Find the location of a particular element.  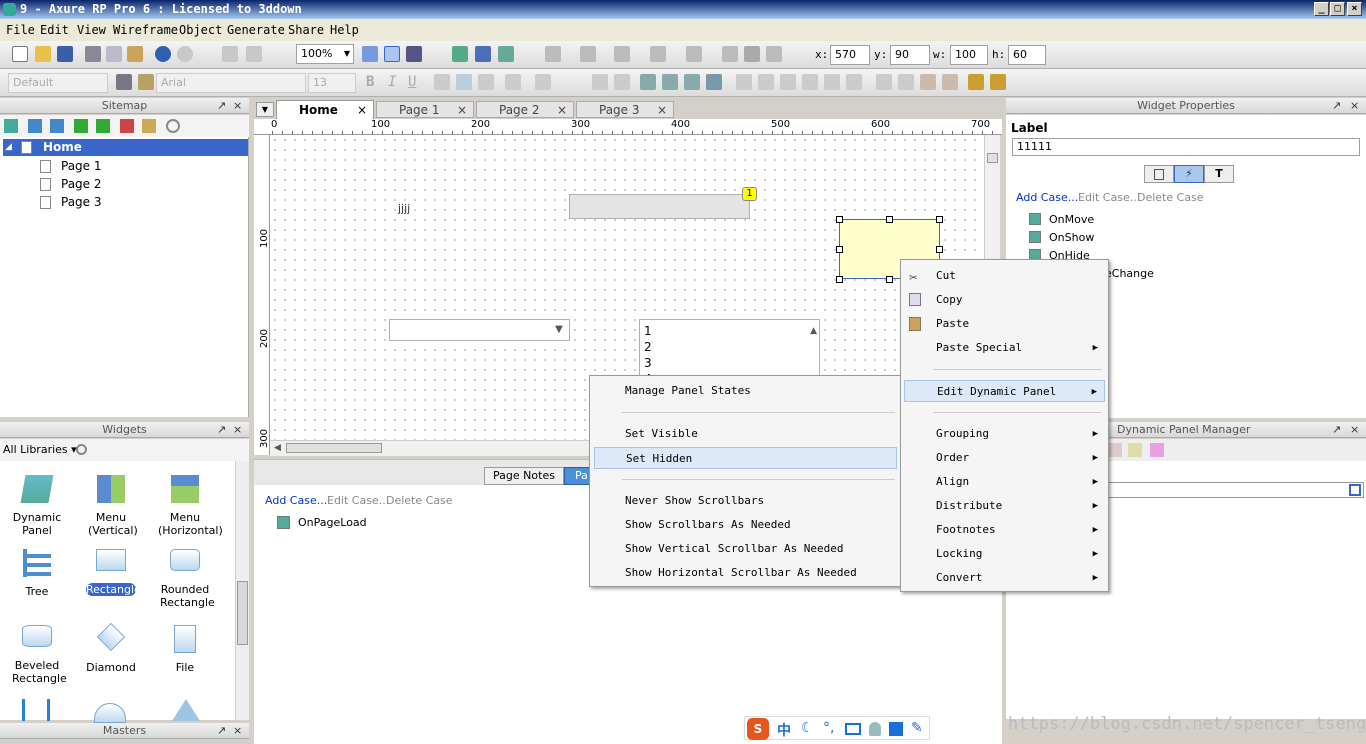

tab-page2: Page 2 × is located at coordinates (525, 109).